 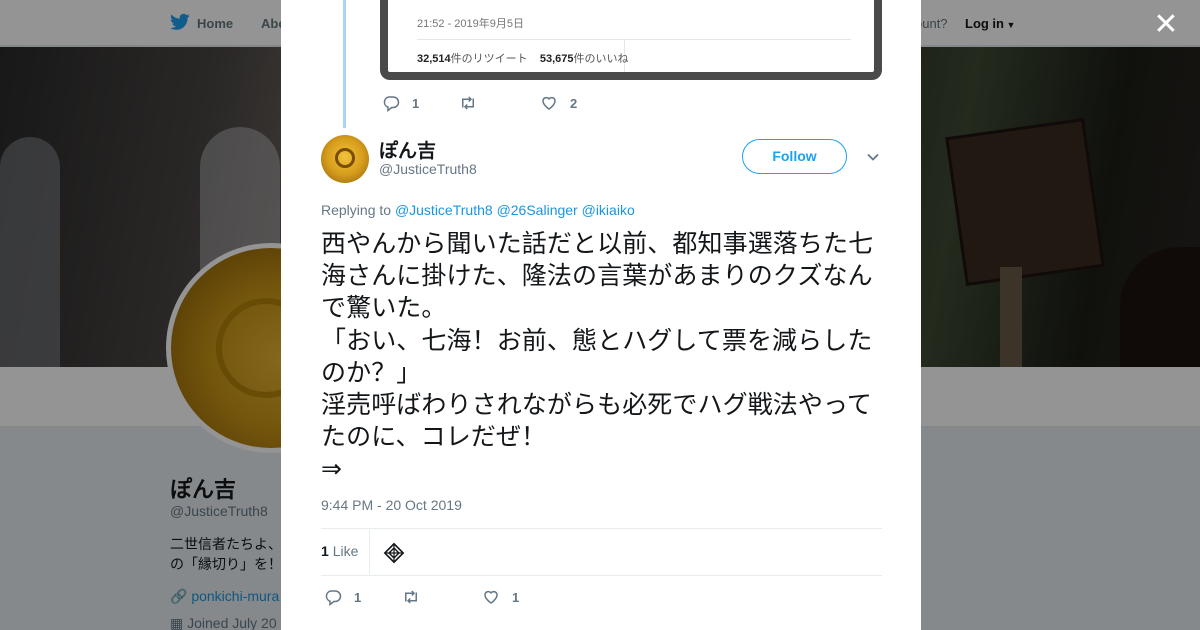 I want to click on mention-link: @26Salinger, so click(x=537, y=210).